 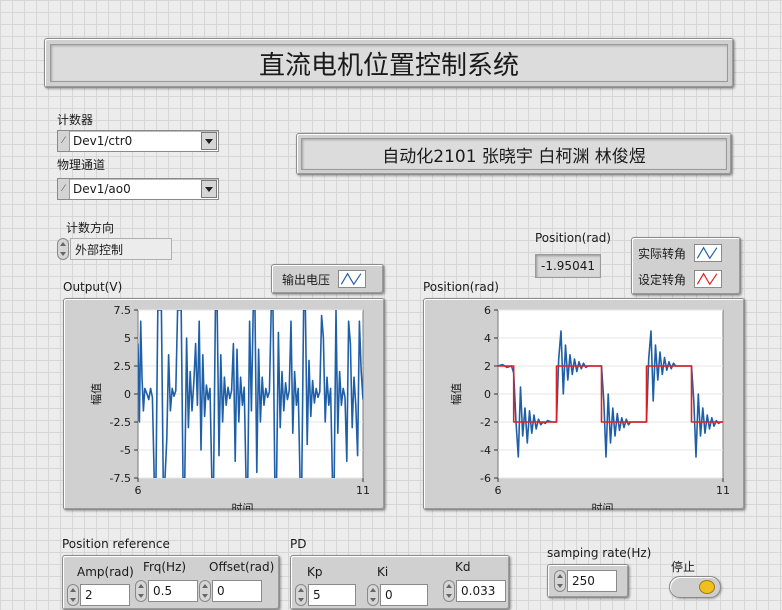 I want to click on position-legend: 实际转角 设定转角, so click(x=686, y=266).